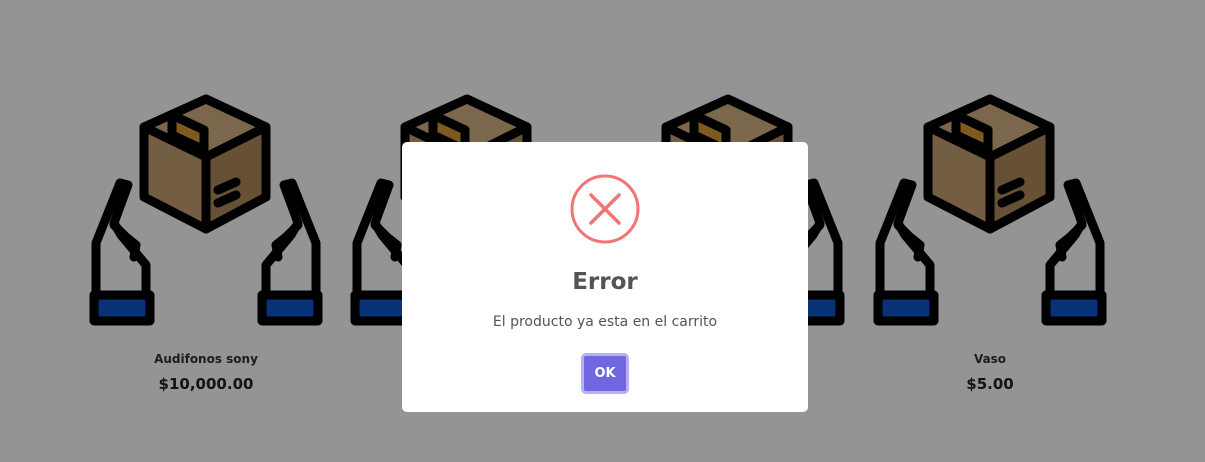  I want to click on error-x-icon, so click(605, 209).